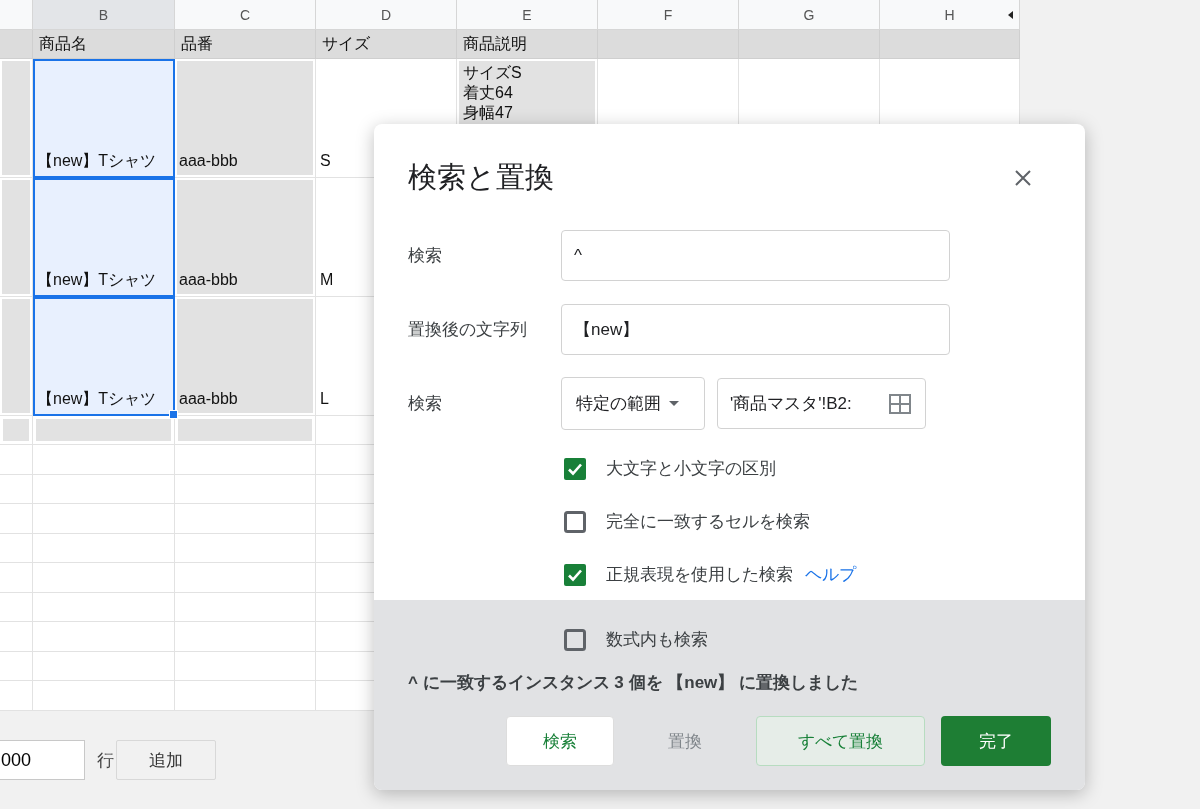  Describe the element at coordinates (166, 760) in the screenshot. I see `add-button: 追加` at that location.